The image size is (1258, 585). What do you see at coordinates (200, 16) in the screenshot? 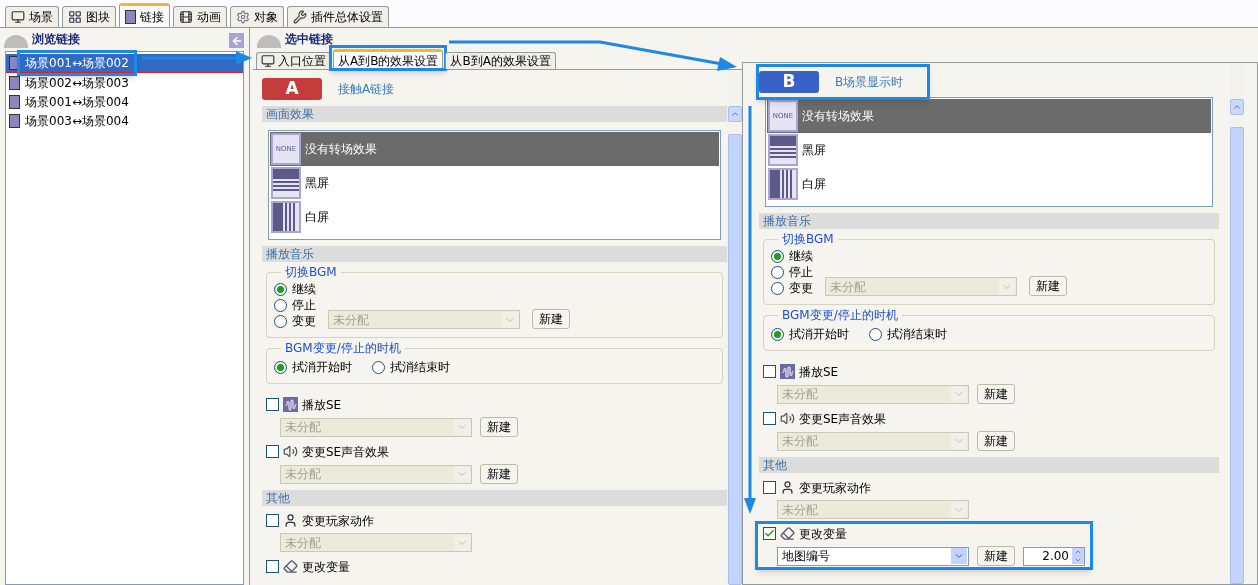
I see `tab: 动画` at bounding box center [200, 16].